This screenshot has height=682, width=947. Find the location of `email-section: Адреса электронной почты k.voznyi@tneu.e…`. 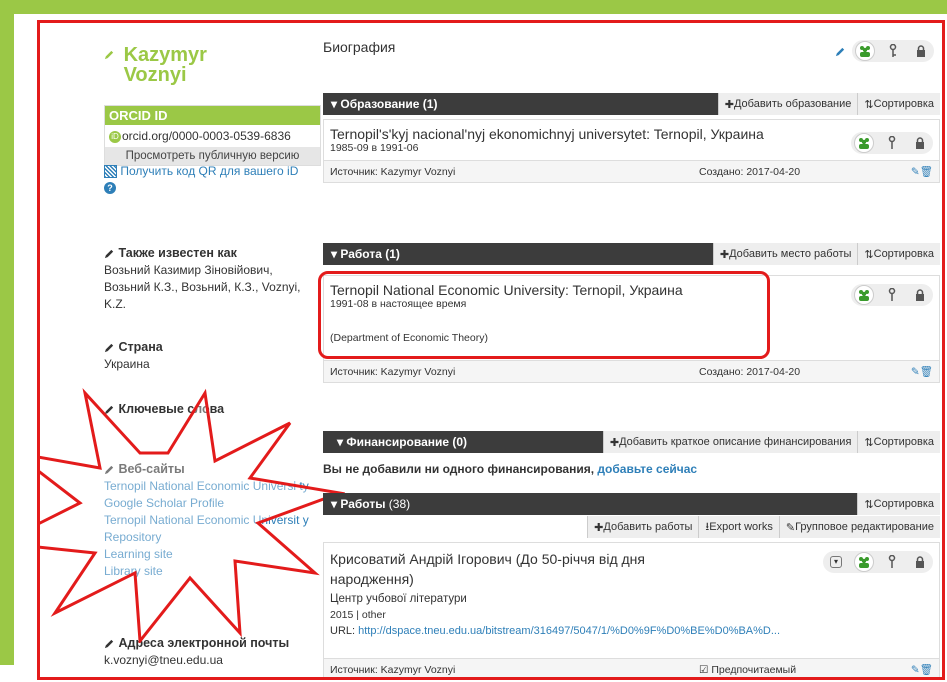

email-section: Адреса электронной почты k.voznyi@tneu.e… is located at coordinates (210, 652).